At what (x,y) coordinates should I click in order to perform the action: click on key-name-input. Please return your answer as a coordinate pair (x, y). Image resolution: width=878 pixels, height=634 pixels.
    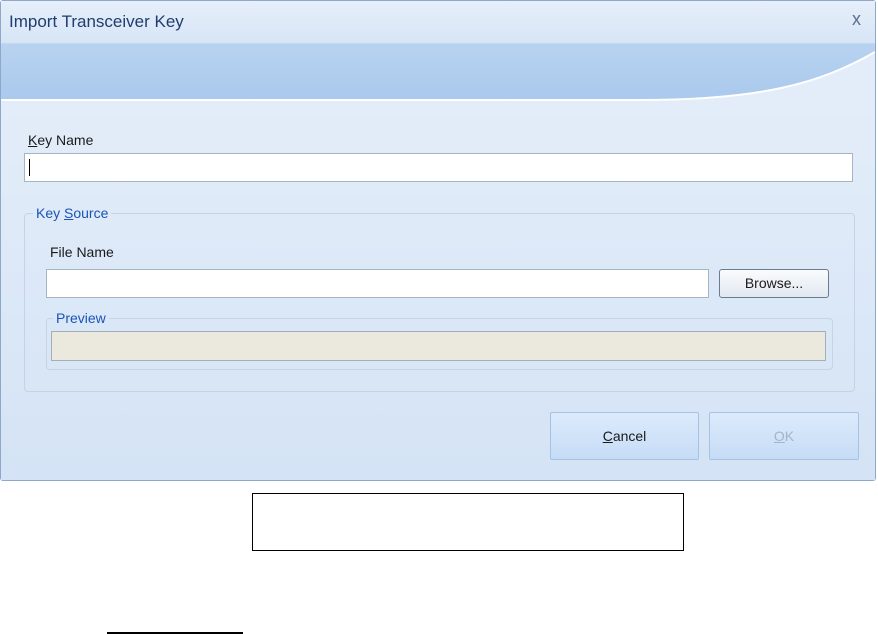
    Looking at the image, I should click on (438, 167).